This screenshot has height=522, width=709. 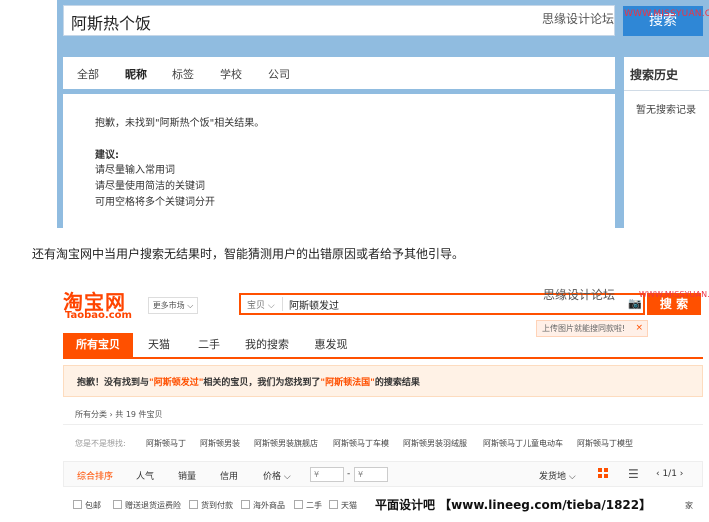 What do you see at coordinates (209, 345) in the screenshot?
I see `tab-secondhand: 二手` at bounding box center [209, 345].